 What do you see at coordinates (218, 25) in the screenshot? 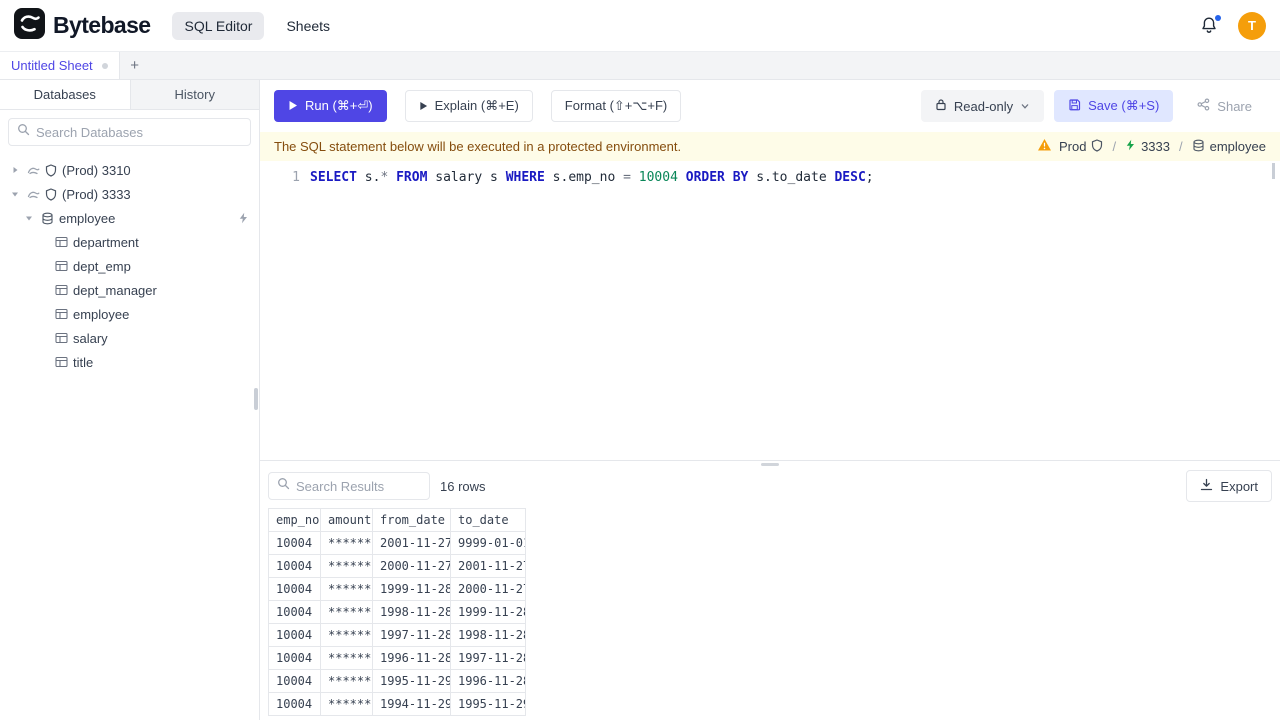
I see `nav-sql-editor: SQL Editor` at bounding box center [218, 25].